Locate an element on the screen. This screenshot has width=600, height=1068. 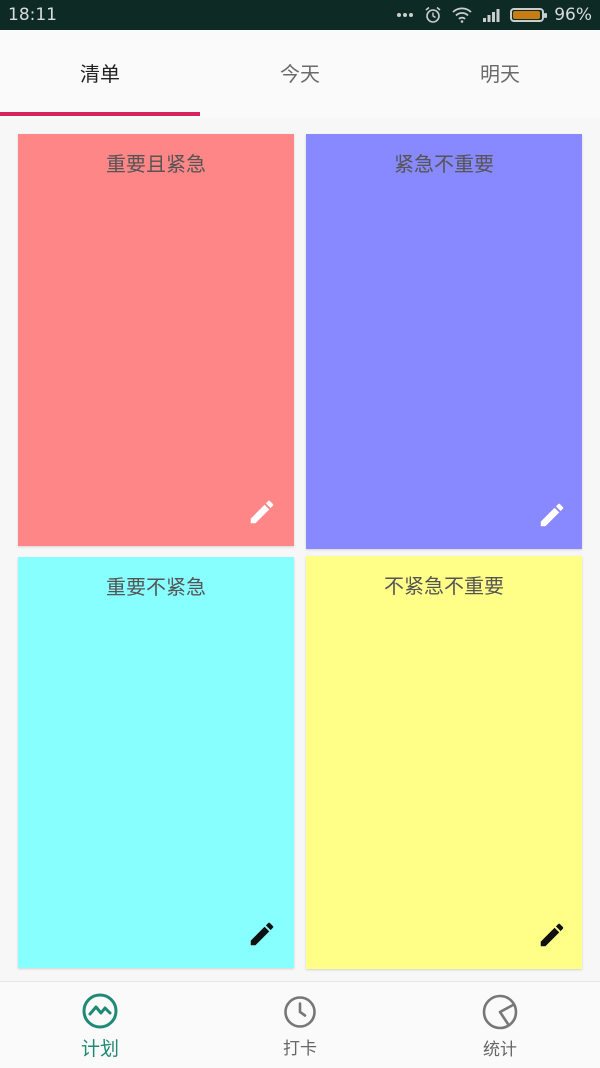
status-bar: 18:11 96% is located at coordinates (300, 15).